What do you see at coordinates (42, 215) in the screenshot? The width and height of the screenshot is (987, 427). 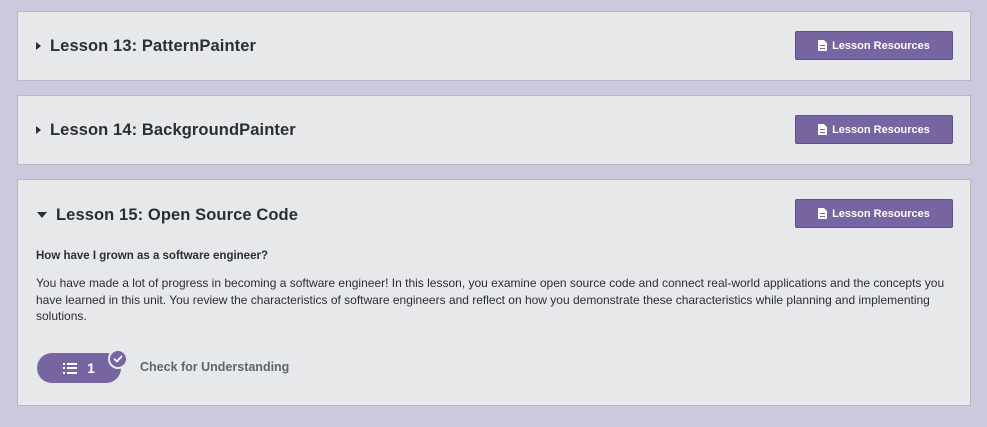 I see `caret-down-icon` at bounding box center [42, 215].